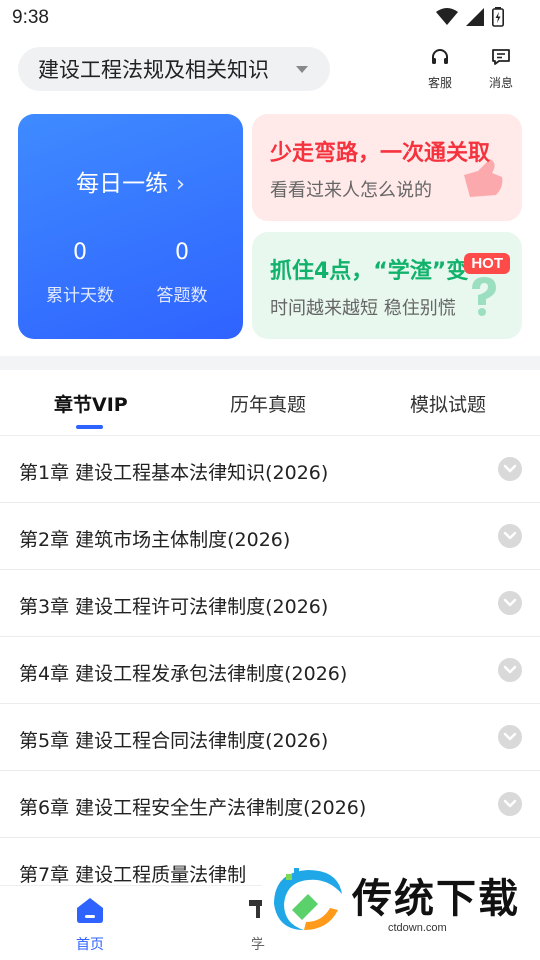 This screenshot has height=960, width=540. I want to click on chapter-title: 第4章 建设工程发承包法律制度(2026), so click(183, 674).